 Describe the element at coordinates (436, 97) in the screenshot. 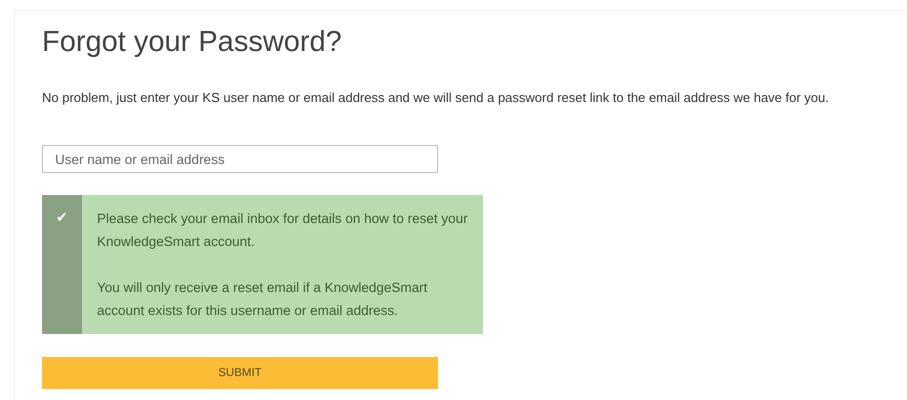

I see `intro-text: No problem, just enter your KS user name or email address and we will send a password reset link to the email address we have for you.` at that location.